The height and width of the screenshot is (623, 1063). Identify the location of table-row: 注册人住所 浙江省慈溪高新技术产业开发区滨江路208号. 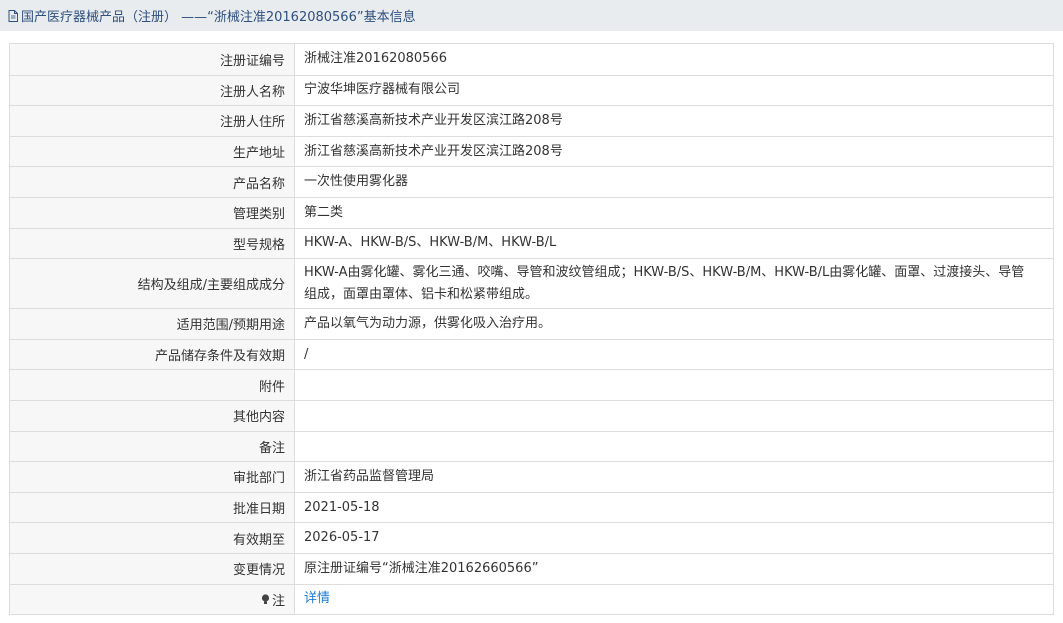
(531, 120).